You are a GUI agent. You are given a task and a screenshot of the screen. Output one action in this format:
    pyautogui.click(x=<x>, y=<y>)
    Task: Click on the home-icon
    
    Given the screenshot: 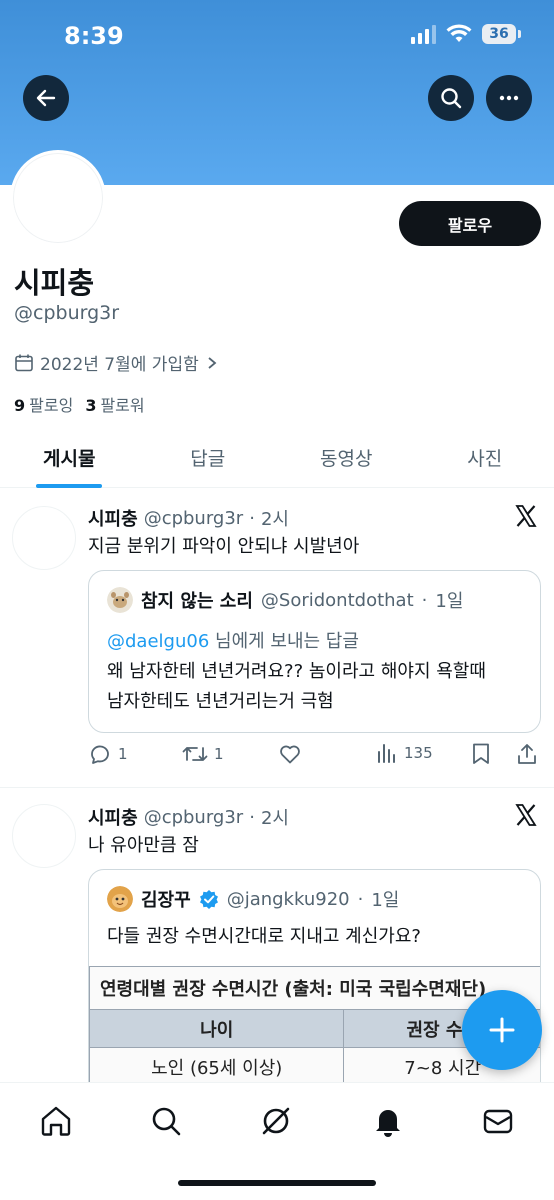 What is the action you would take?
    pyautogui.click(x=56, y=1121)
    